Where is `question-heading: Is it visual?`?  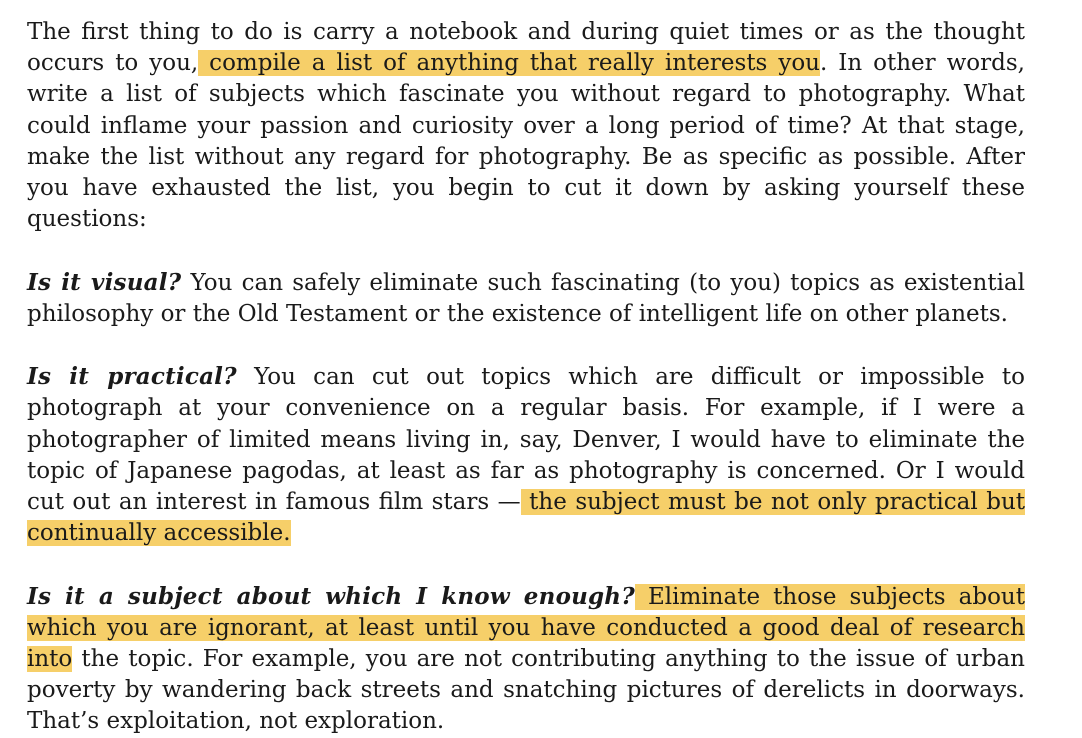 question-heading: Is it visual? is located at coordinates (104, 282).